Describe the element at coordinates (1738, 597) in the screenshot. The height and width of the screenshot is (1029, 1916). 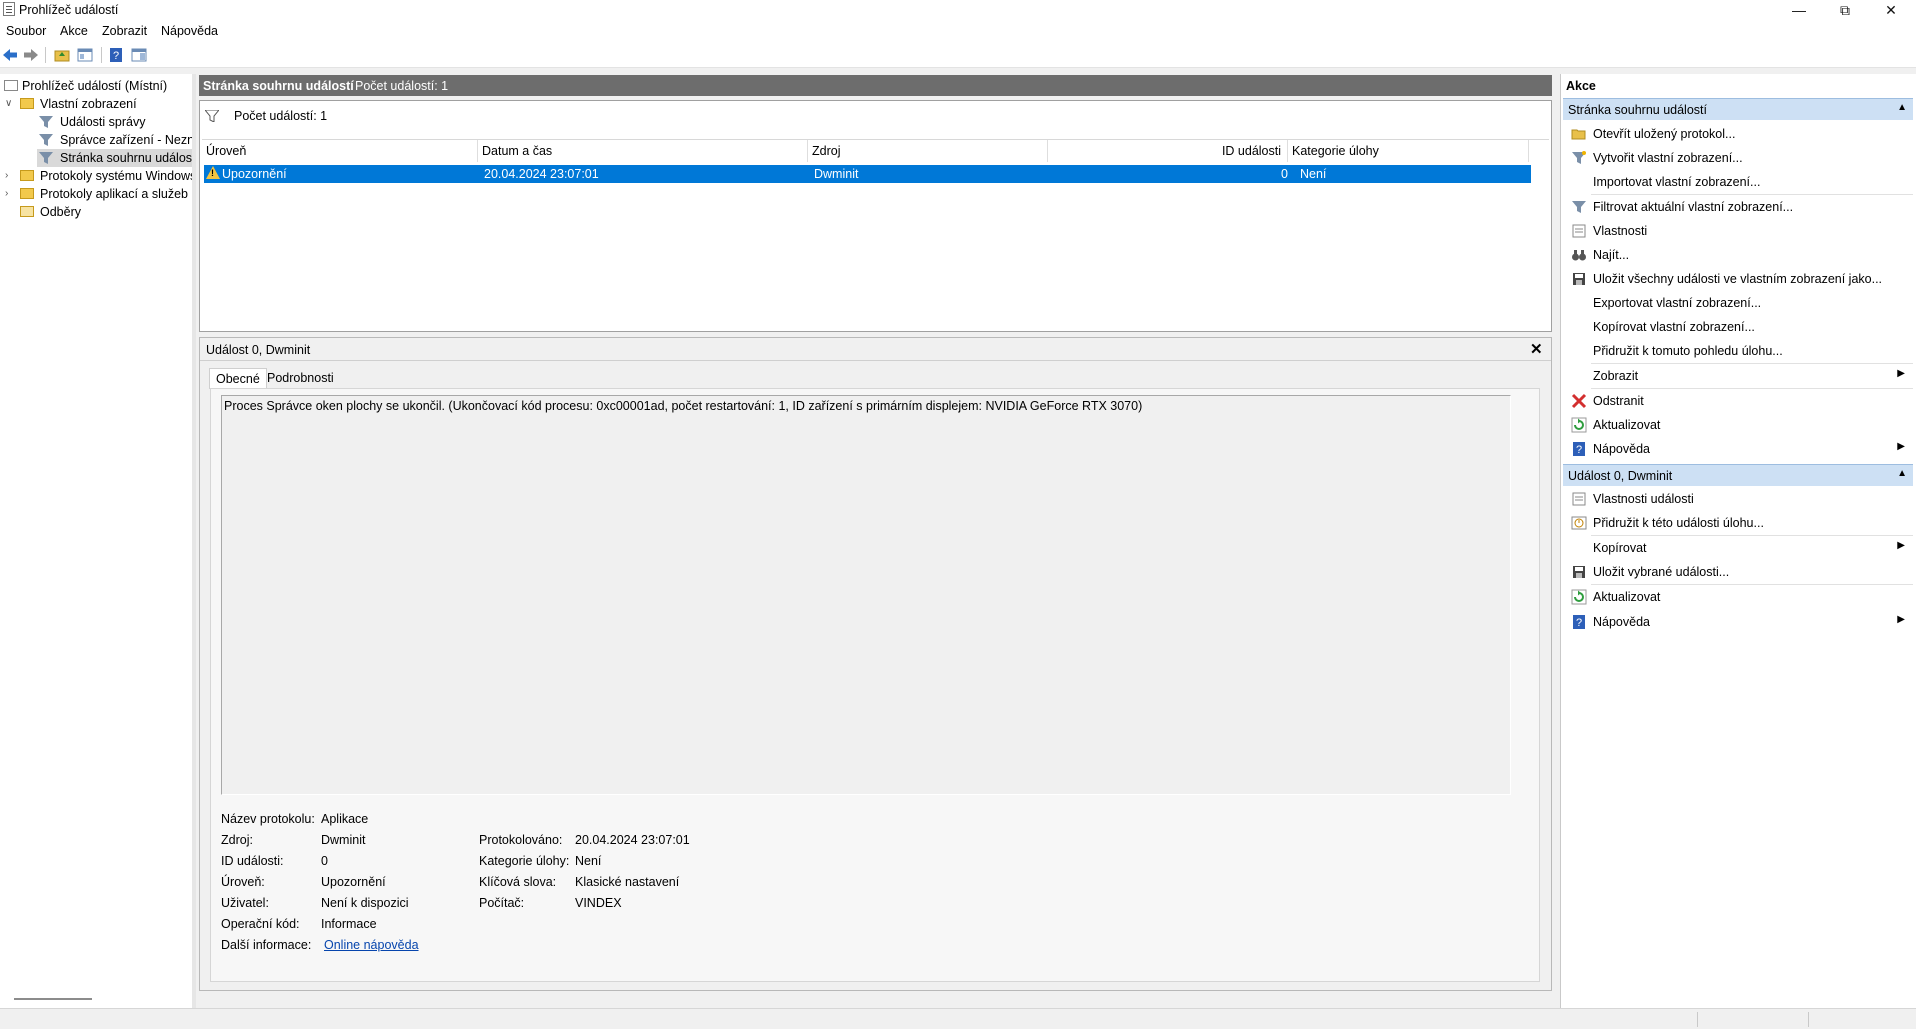
I see `action-refresh-event: Aktualizovat` at that location.